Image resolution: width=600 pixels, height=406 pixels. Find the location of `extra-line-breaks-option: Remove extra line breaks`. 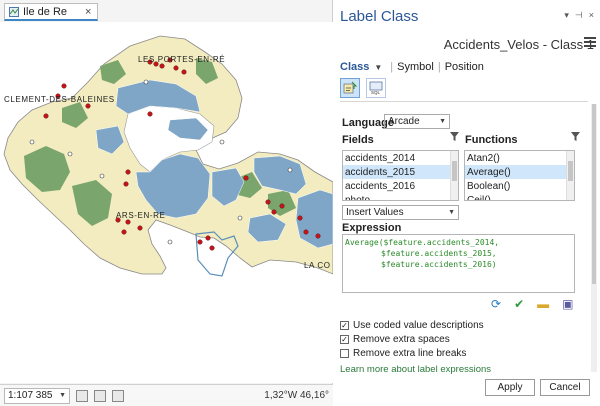

extra-line-breaks-option: Remove extra line breaks is located at coordinates (403, 353).